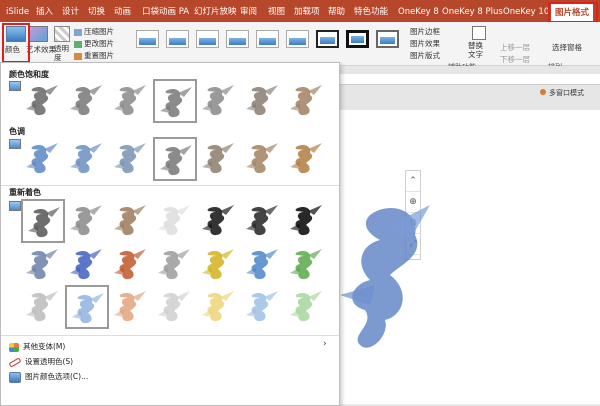 This screenshot has width=600, height=406. What do you see at coordinates (41, 49) in the screenshot?
I see `artistic-effects-label: 艺术效果` at bounding box center [41, 49].